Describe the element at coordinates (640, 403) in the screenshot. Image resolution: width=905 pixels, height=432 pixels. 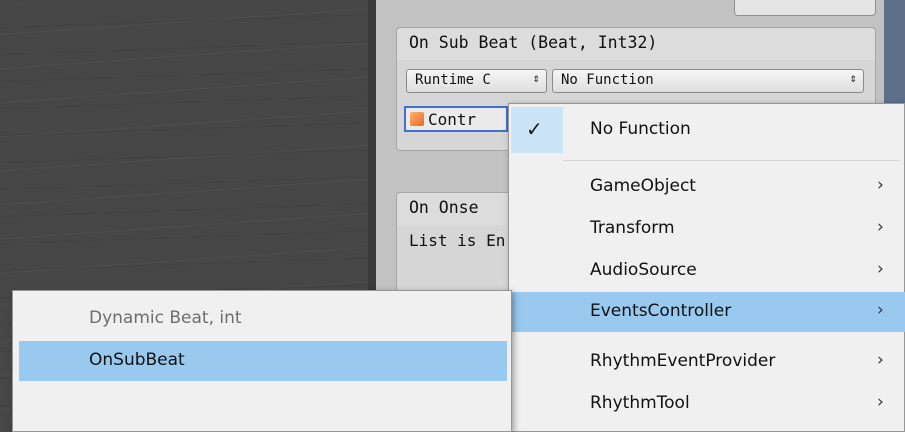
I see `menu-item-label: RhythmTool` at that location.